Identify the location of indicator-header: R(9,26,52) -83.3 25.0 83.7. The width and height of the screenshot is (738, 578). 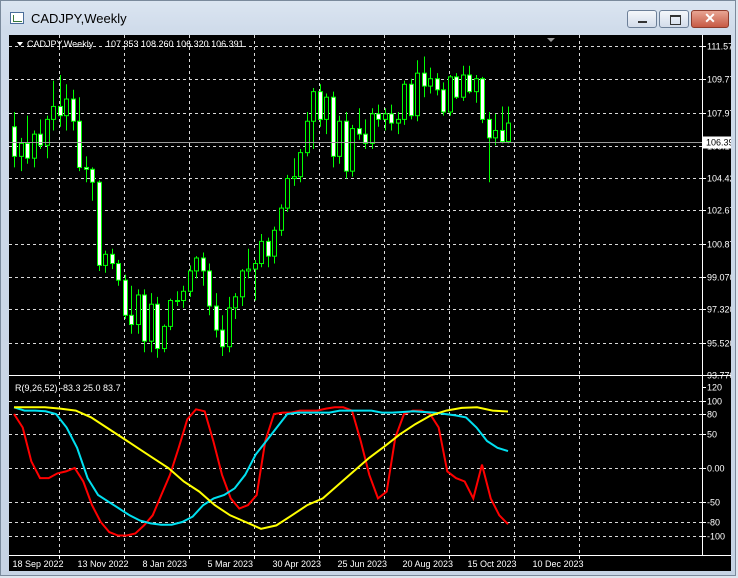
(68, 388).